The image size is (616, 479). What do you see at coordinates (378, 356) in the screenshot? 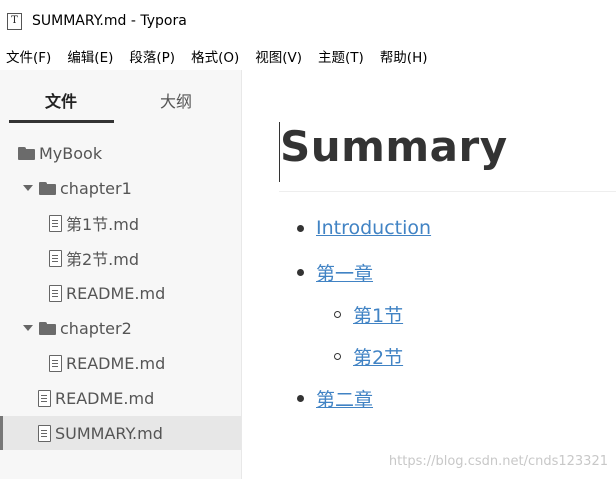
I see `link-section-2: 第2节` at bounding box center [378, 356].